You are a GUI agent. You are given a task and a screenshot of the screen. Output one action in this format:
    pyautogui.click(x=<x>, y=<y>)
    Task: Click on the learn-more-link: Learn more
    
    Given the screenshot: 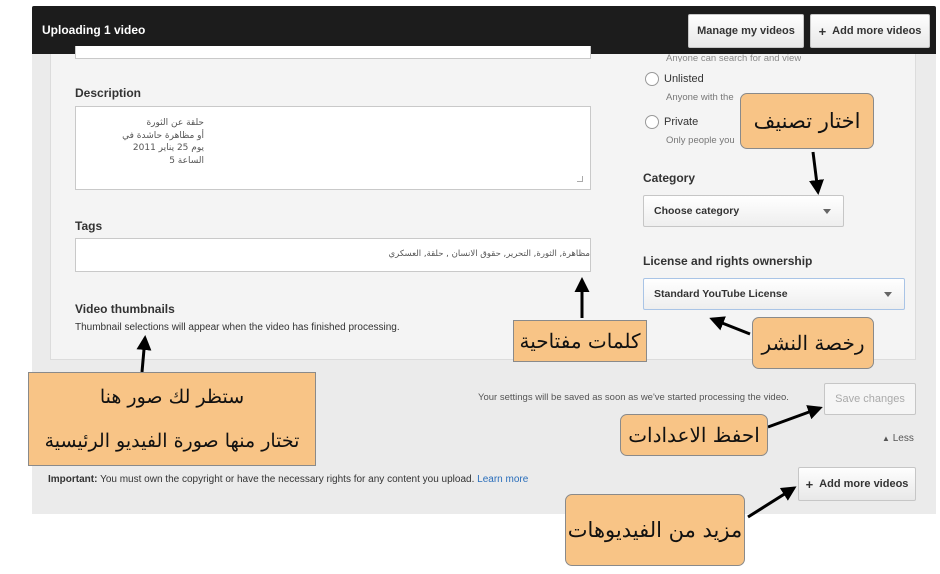 What is the action you would take?
    pyautogui.click(x=502, y=479)
    